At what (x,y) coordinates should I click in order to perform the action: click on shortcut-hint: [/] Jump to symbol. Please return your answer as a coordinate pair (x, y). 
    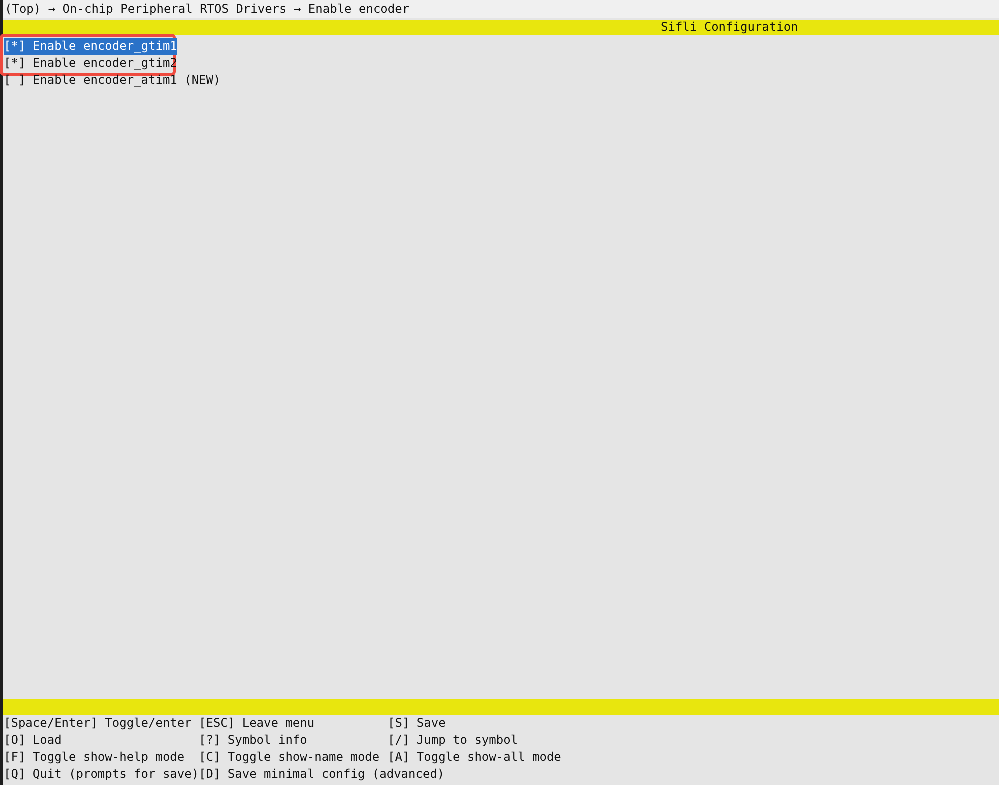
    Looking at the image, I should click on (454, 740).